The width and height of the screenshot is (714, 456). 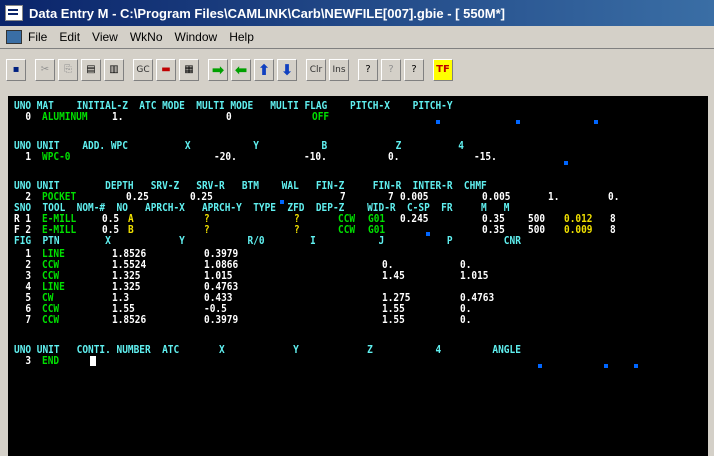 I want to click on cut-icon: ✂, so click(x=45, y=69).